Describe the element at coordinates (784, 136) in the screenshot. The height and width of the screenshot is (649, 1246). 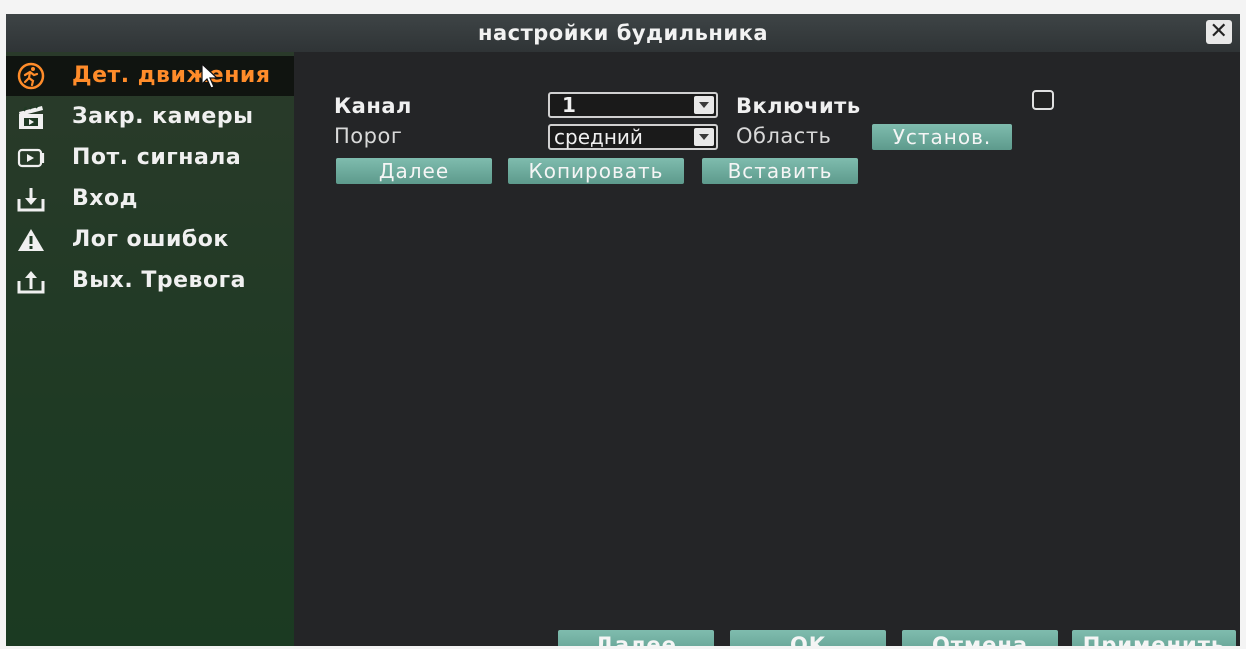
I see `area-label: Область` at that location.